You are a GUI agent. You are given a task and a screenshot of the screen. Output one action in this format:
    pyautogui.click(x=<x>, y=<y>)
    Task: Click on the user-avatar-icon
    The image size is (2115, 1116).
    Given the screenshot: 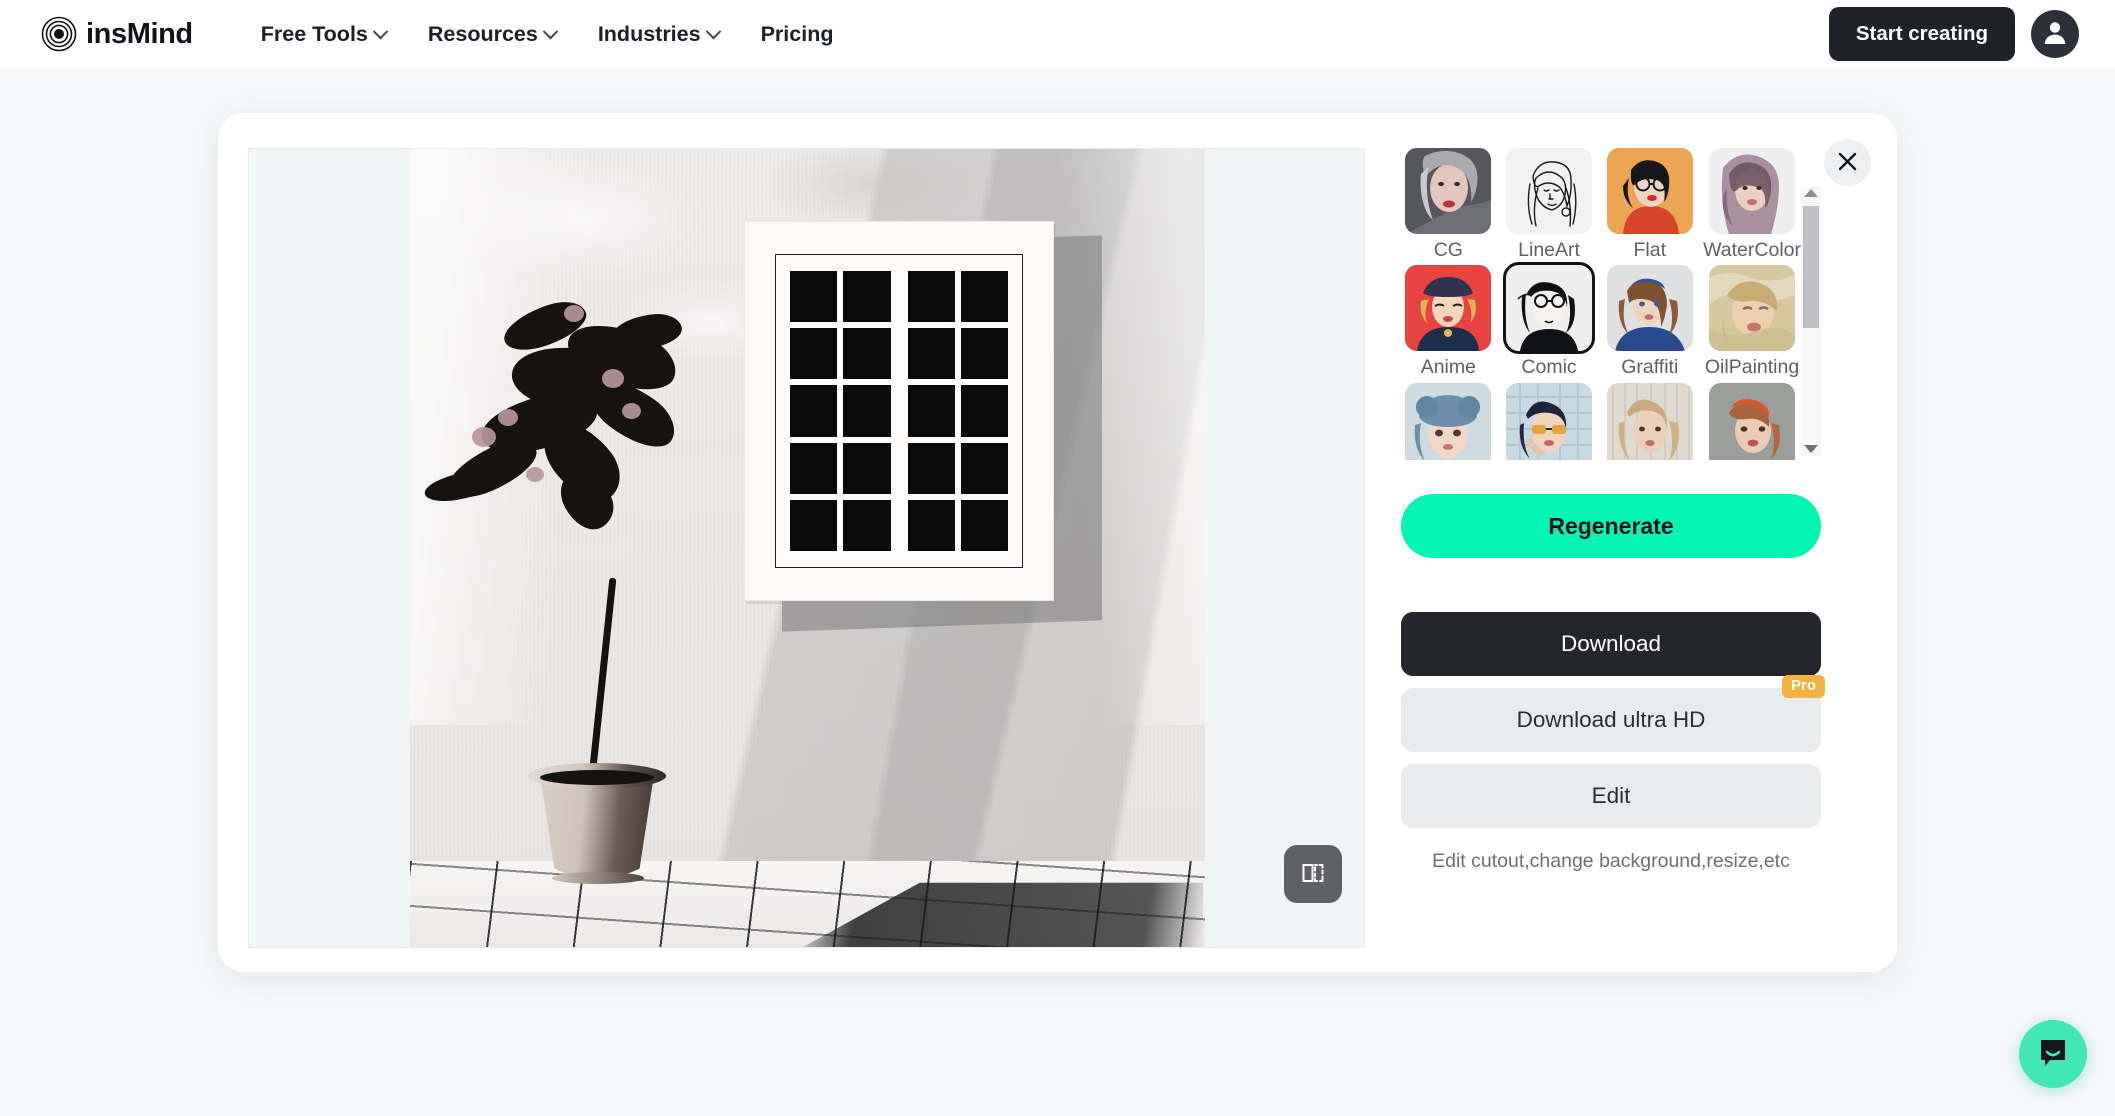 What is the action you would take?
    pyautogui.click(x=2055, y=34)
    